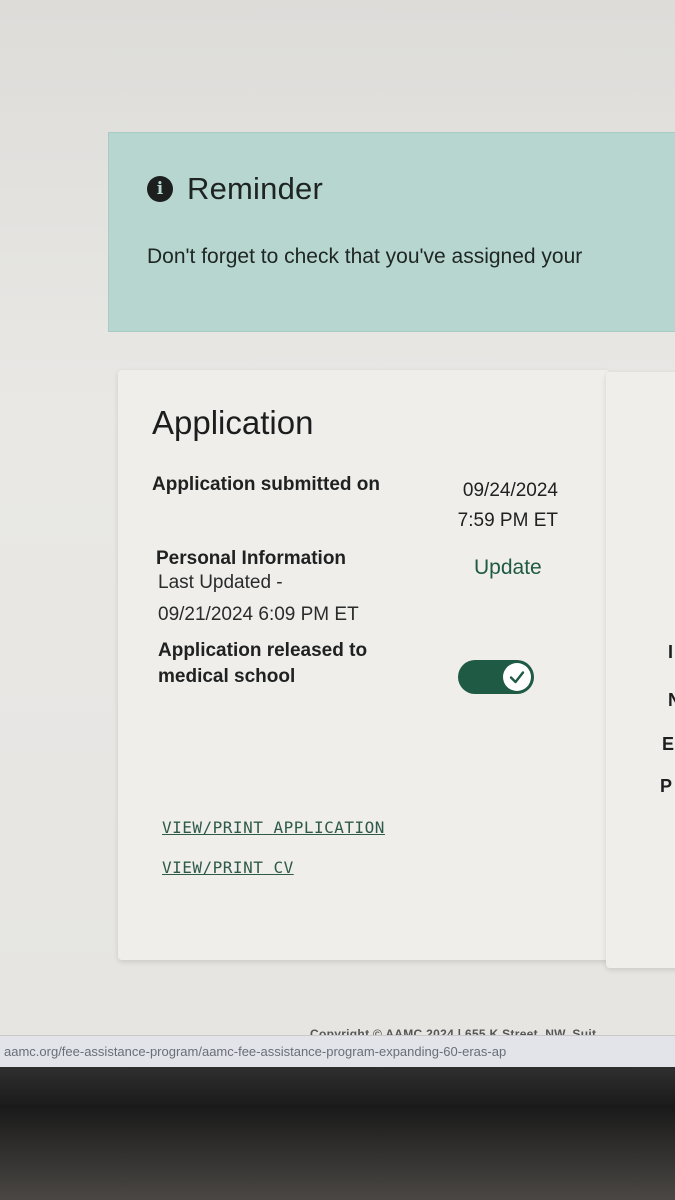 This screenshot has height=1200, width=675. I want to click on check-icon, so click(517, 677).